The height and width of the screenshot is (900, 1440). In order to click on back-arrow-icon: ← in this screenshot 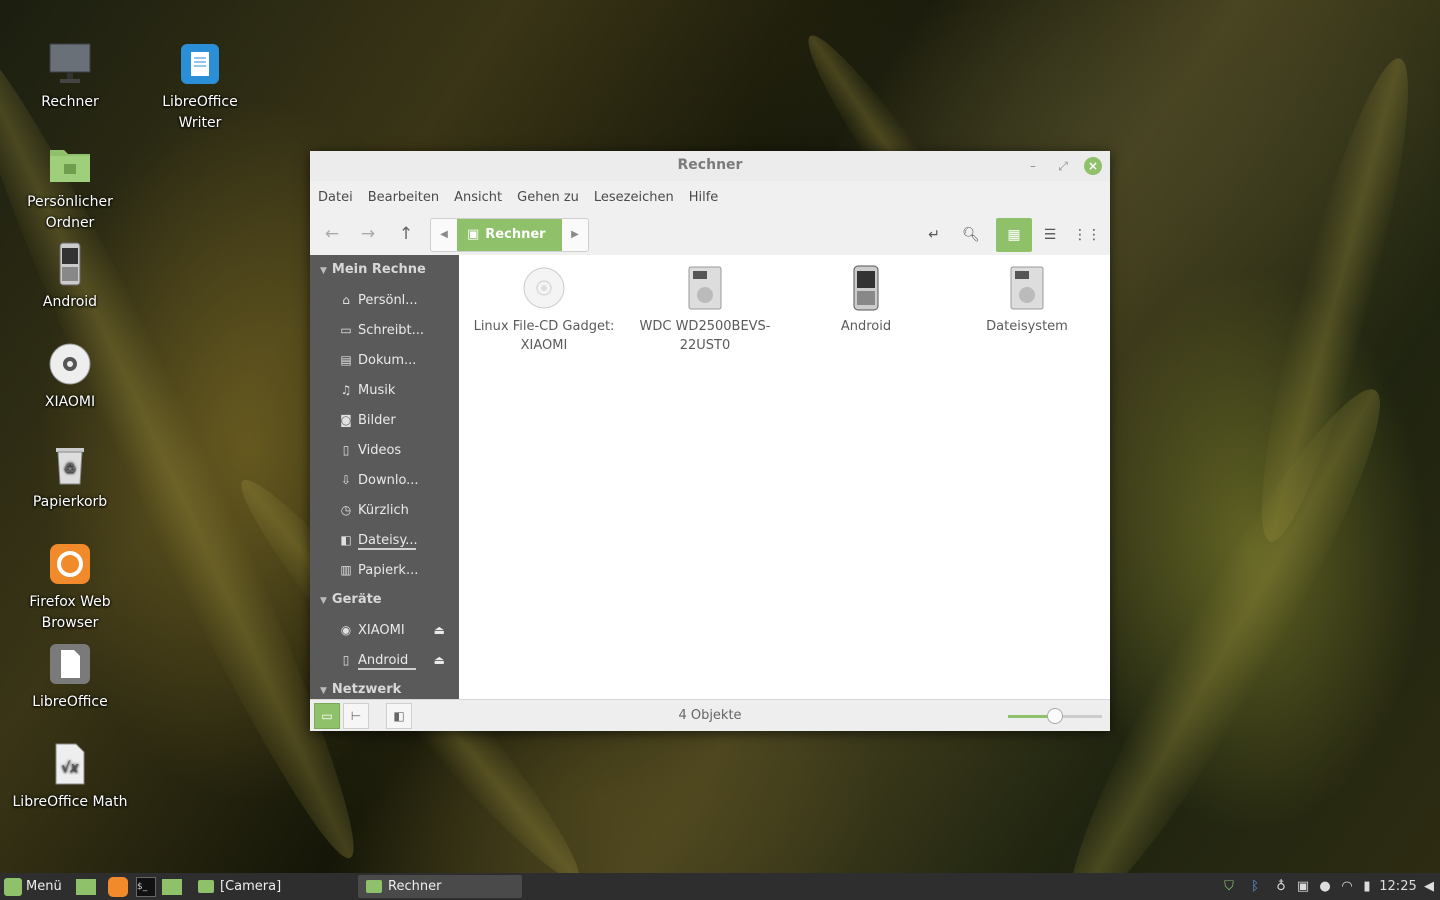, I will do `click(332, 234)`.